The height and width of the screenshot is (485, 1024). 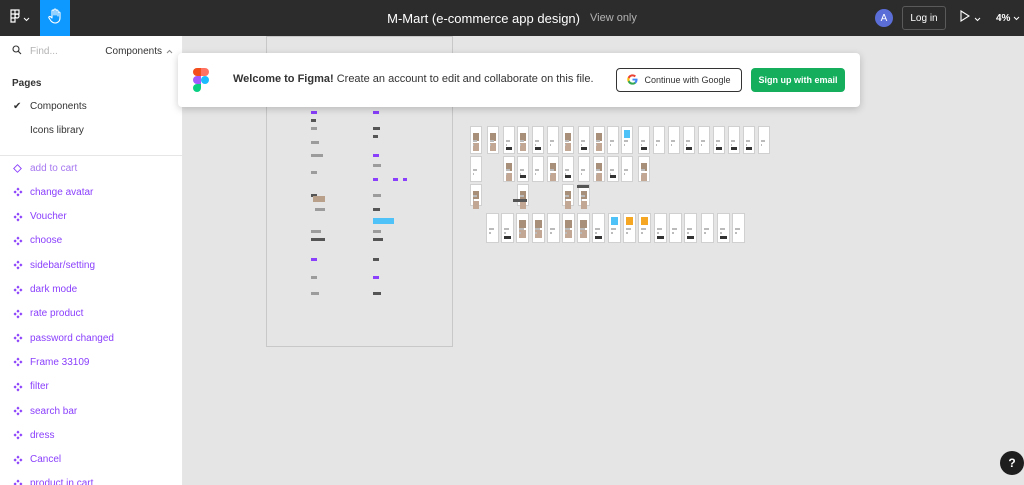 What do you see at coordinates (133, 51) in the screenshot?
I see `page-selector: Components` at bounding box center [133, 51].